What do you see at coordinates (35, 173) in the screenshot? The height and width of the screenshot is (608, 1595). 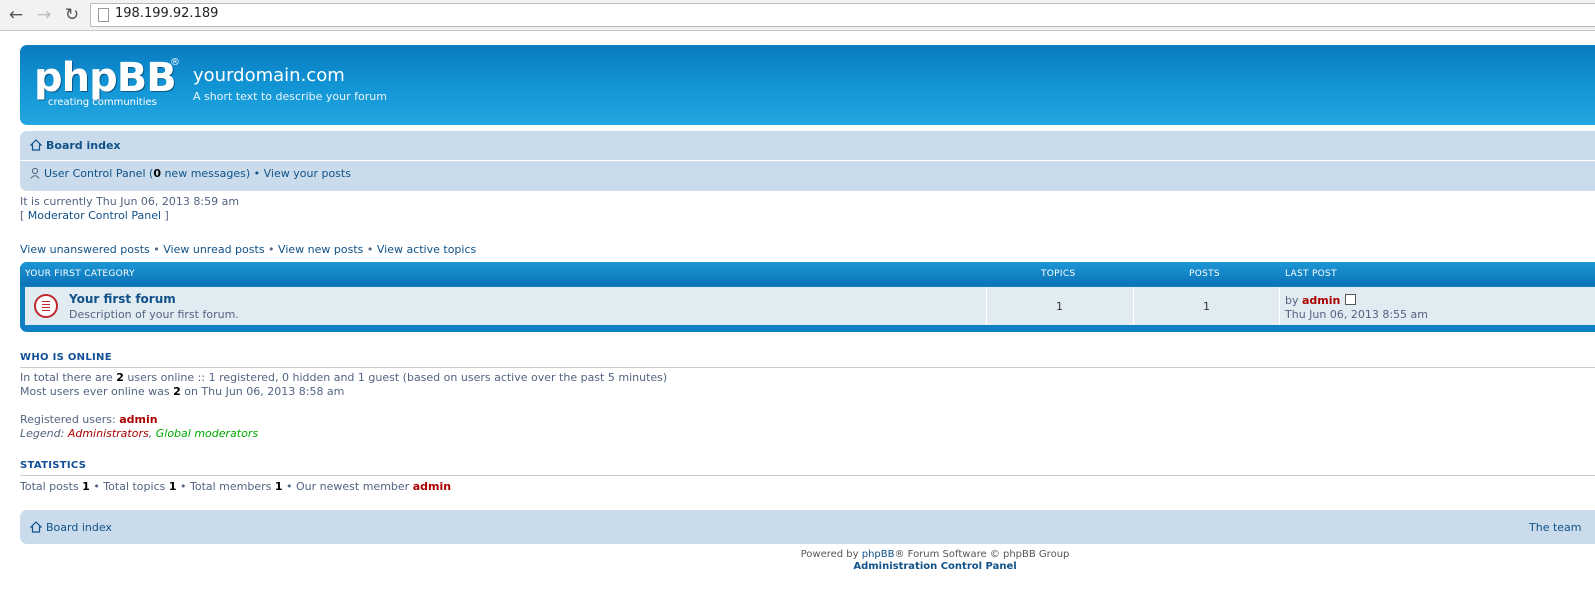 I see `user-icon` at bounding box center [35, 173].